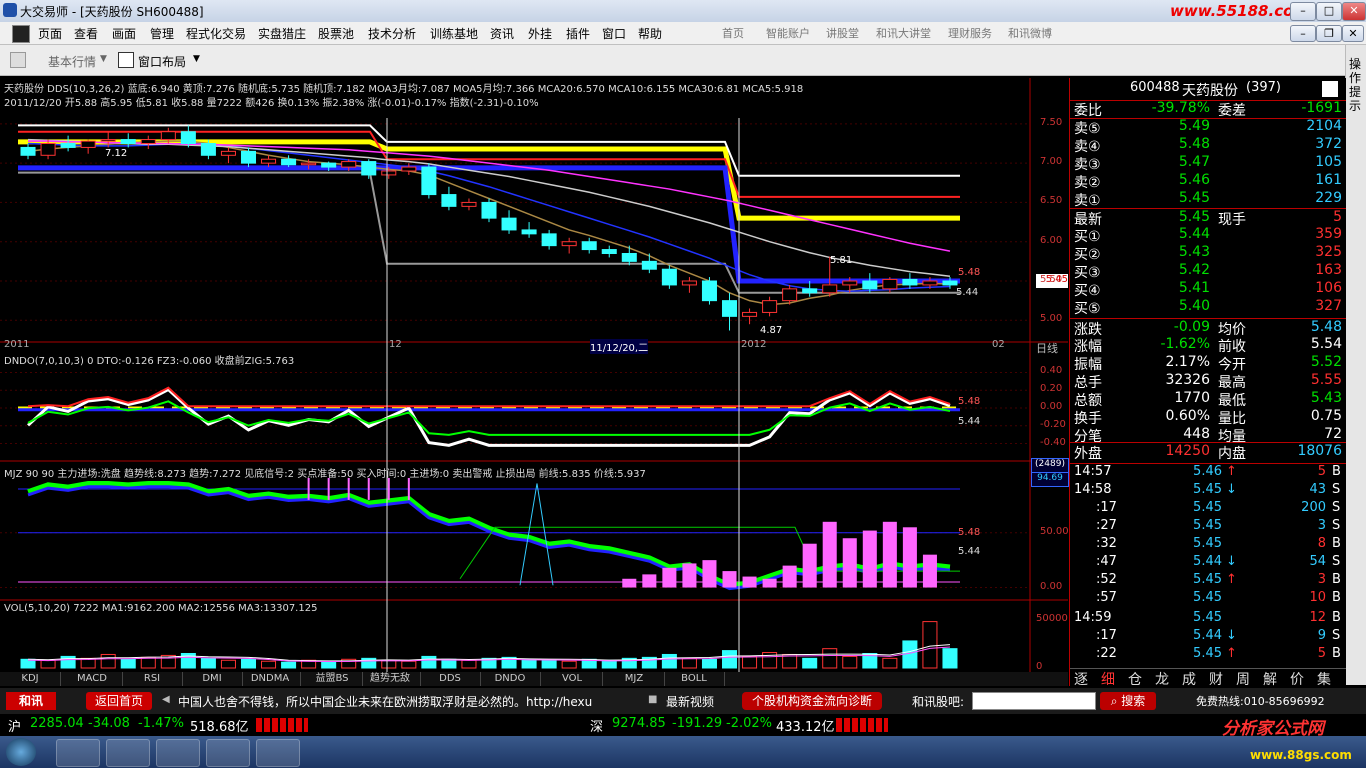 The width and height of the screenshot is (1366, 768). What do you see at coordinates (1207, 471) in the screenshot?
I see `tick-row: 14:57 5.46 ↑ 5 B` at bounding box center [1207, 471].